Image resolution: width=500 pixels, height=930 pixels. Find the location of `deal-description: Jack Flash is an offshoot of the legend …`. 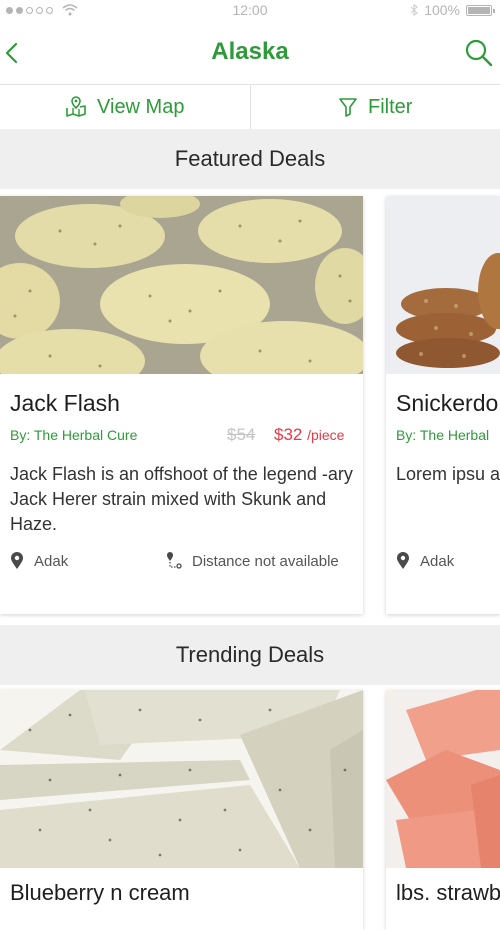

deal-description: Jack Flash is an offshoot of the legend … is located at coordinates (184, 499).